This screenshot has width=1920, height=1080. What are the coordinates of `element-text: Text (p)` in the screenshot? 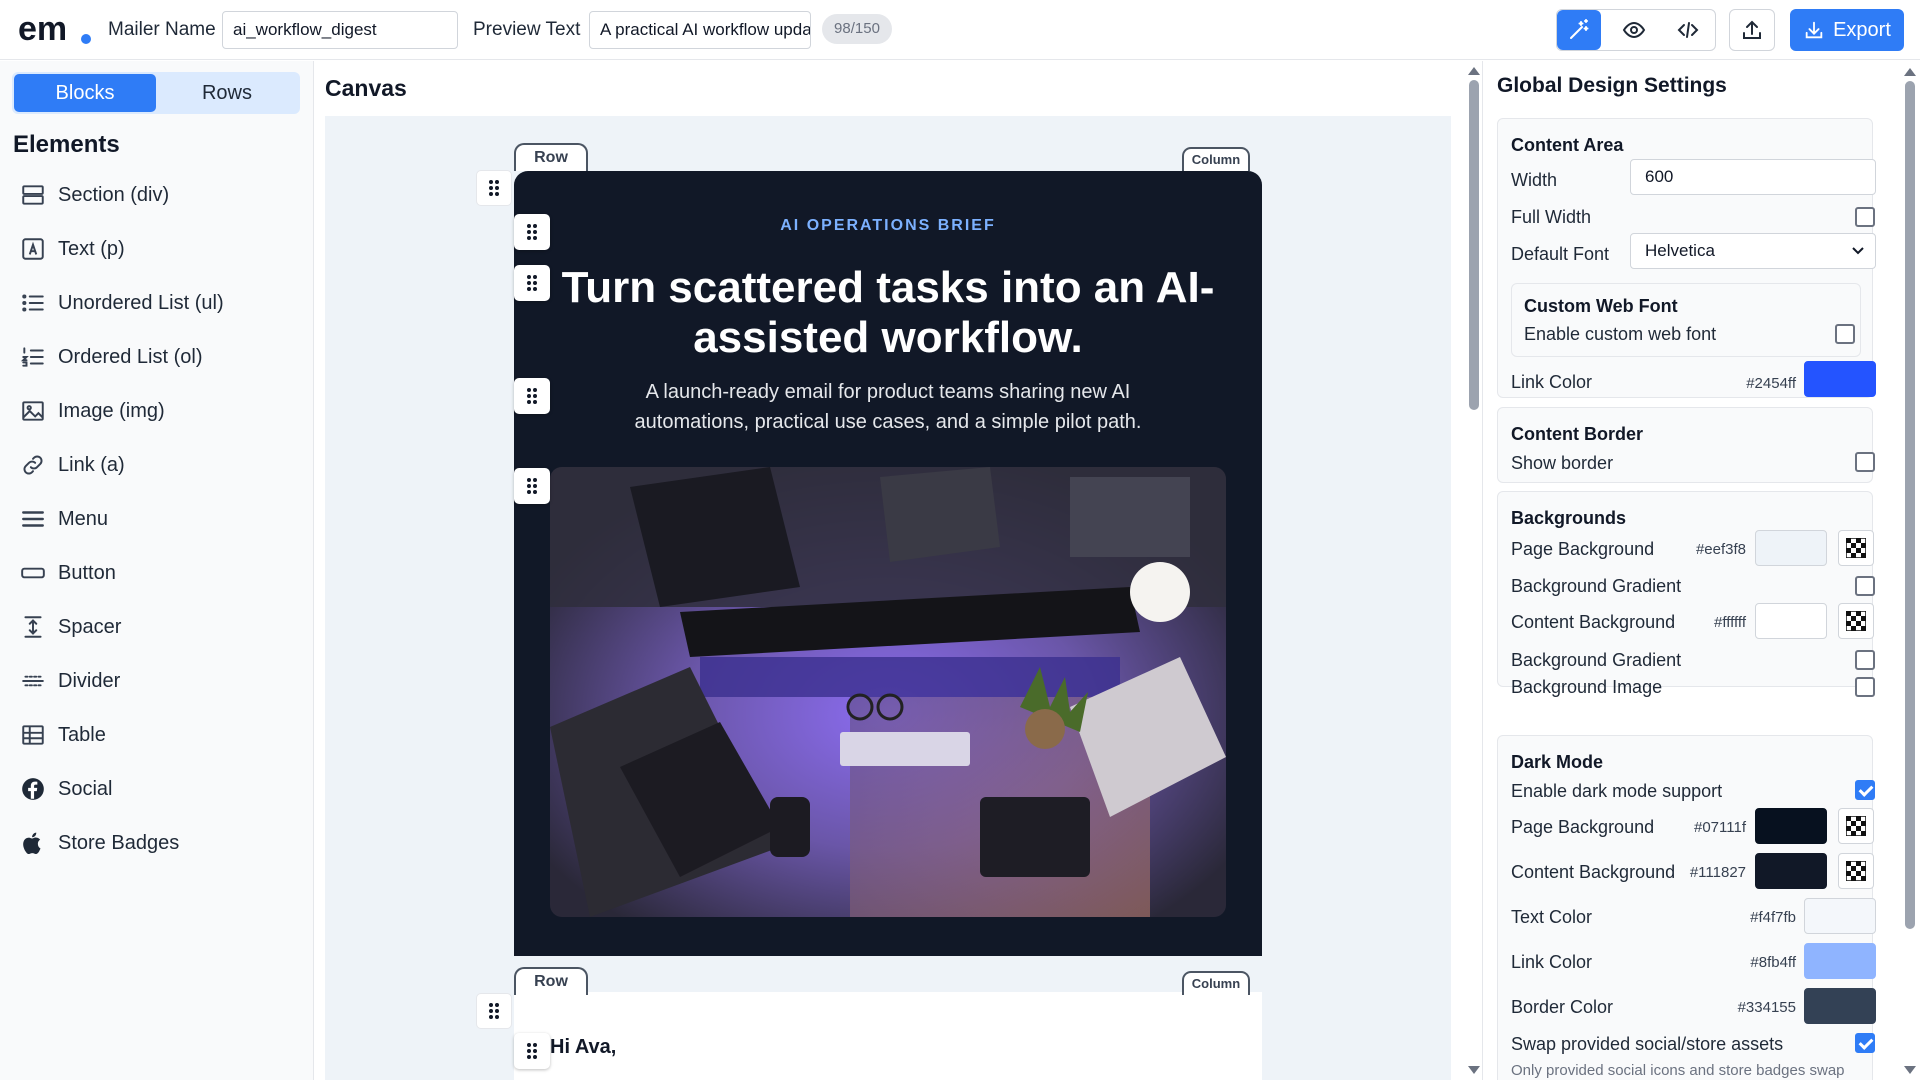 It's located at (160, 249).